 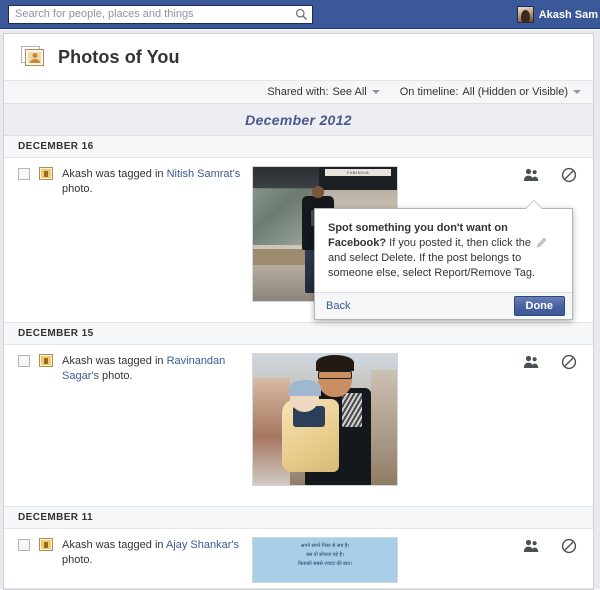 I want to click on back-link: Back, so click(x=338, y=306).